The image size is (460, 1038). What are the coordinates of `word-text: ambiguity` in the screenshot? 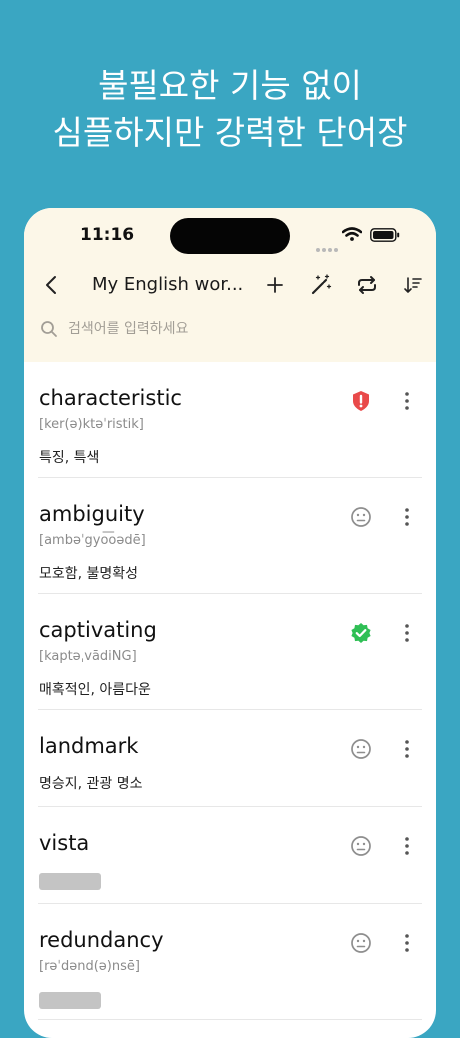 It's located at (92, 514).